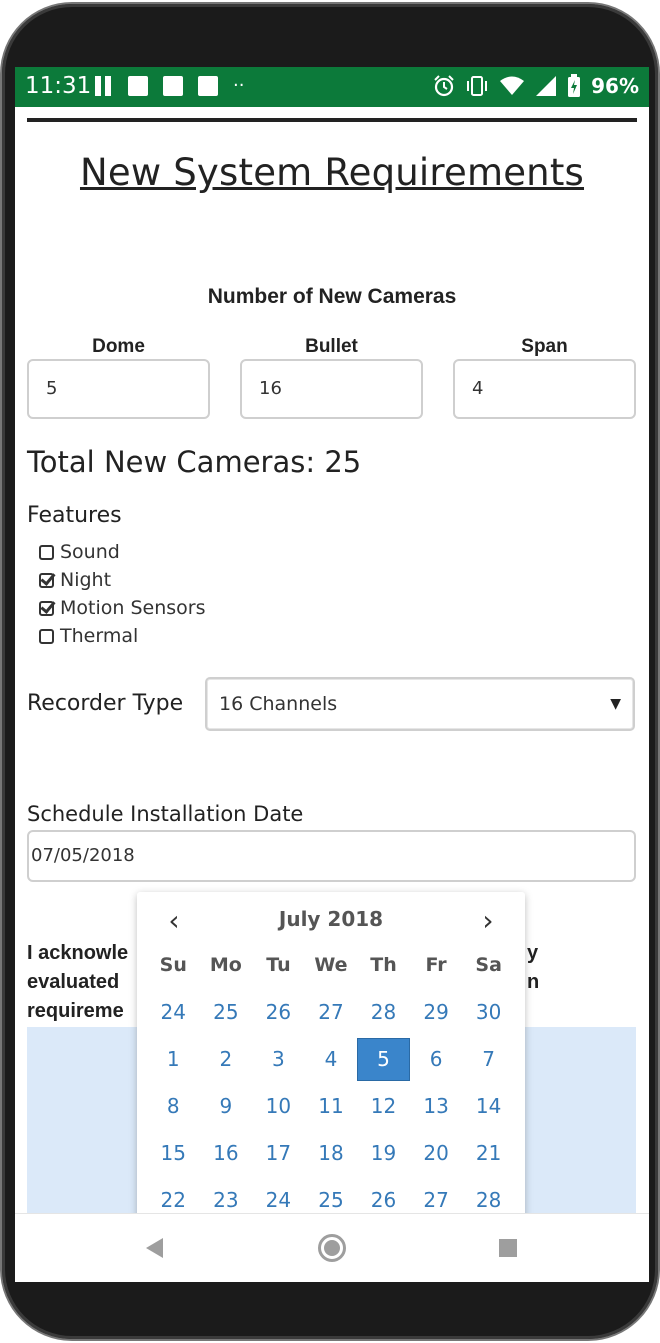 This screenshot has width=660, height=1343. I want to click on feature-label: Thermal, so click(99, 636).